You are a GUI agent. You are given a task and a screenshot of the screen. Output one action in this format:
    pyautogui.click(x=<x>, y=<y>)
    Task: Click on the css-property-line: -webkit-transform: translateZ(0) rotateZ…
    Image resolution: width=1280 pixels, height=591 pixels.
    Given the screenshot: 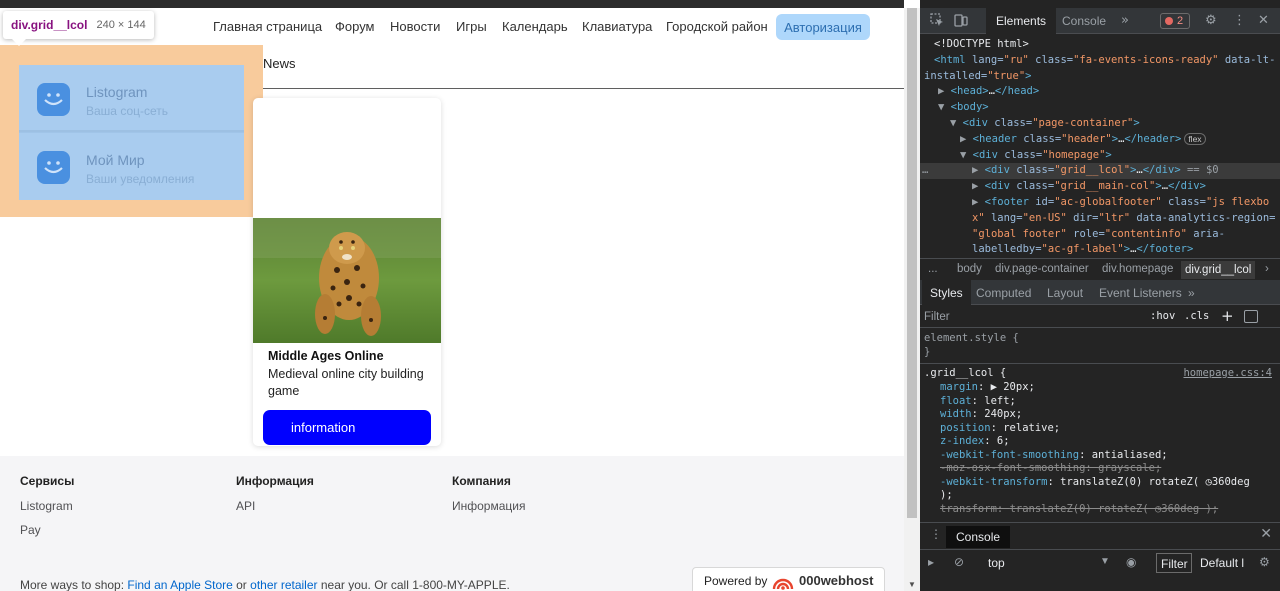 What is the action you would take?
    pyautogui.click(x=1100, y=483)
    